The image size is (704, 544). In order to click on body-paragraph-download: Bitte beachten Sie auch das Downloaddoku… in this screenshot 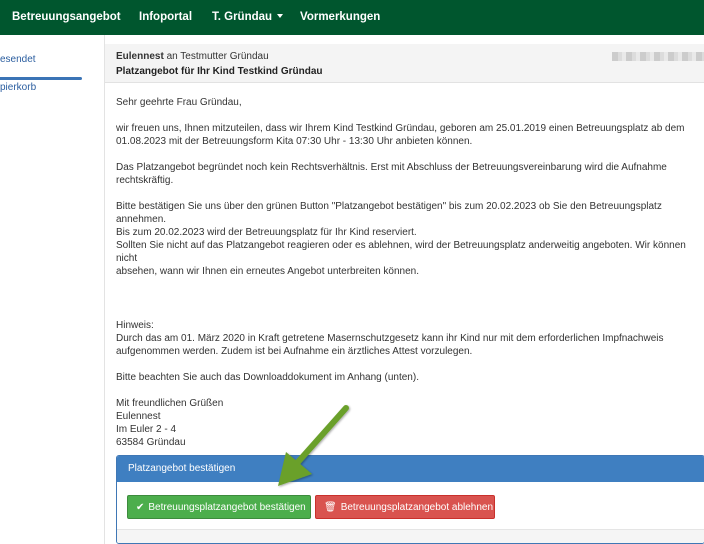, I will do `click(267, 377)`.